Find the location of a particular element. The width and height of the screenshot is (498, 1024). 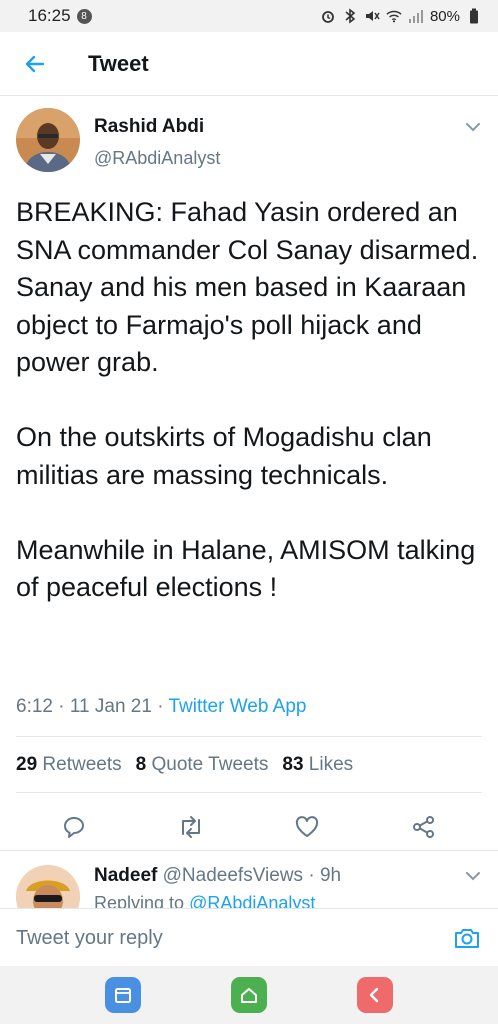

home-button is located at coordinates (249, 995).